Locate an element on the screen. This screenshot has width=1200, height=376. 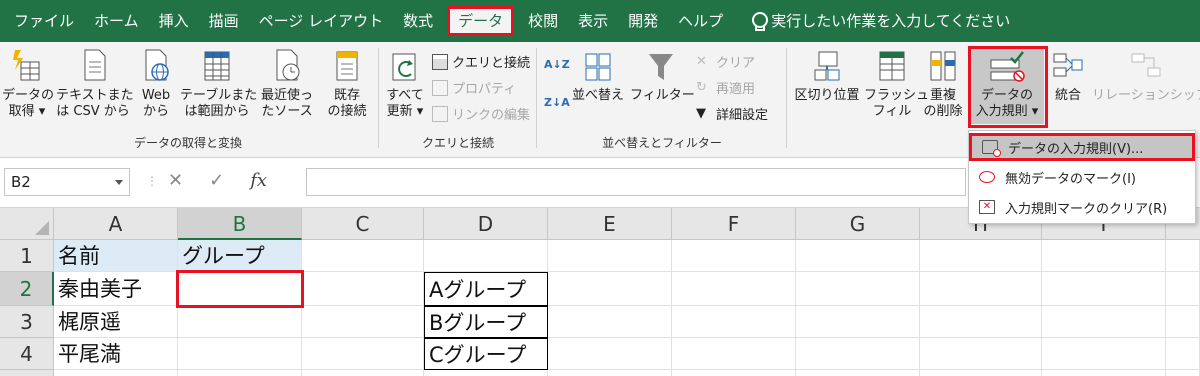
cell-f2 is located at coordinates (734, 289).